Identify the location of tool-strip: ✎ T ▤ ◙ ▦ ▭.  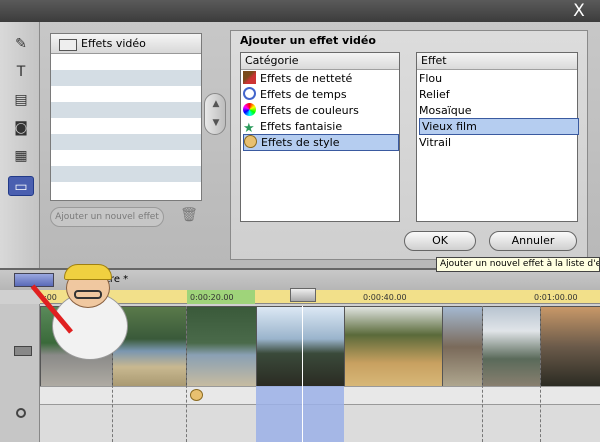
(20, 145).